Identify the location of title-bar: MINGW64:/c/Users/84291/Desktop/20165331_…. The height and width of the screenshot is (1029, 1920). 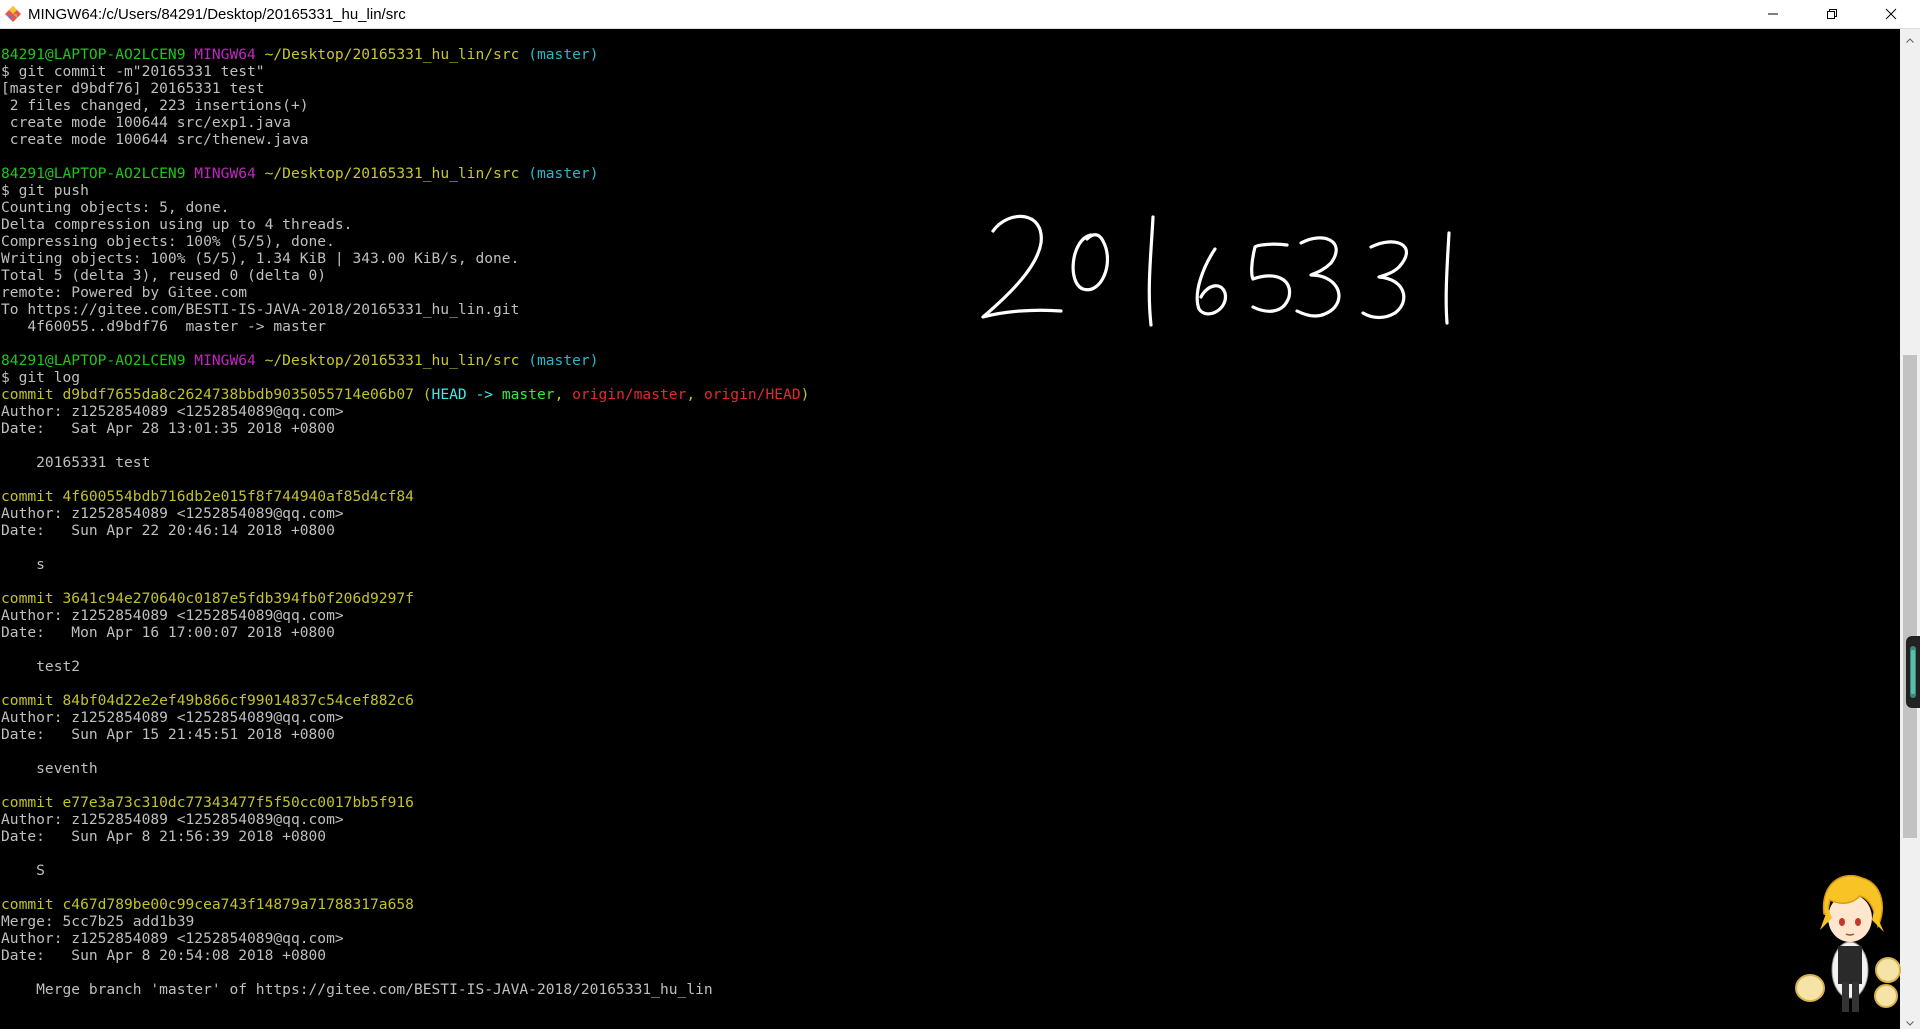
(960, 14).